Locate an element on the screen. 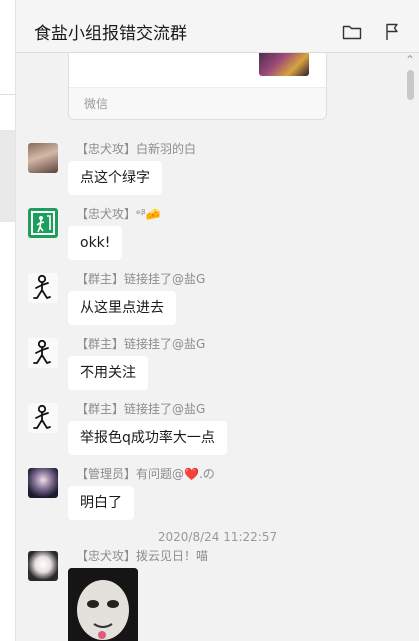 Image resolution: width=419 pixels, height=641 pixels. sticker-image is located at coordinates (103, 604).